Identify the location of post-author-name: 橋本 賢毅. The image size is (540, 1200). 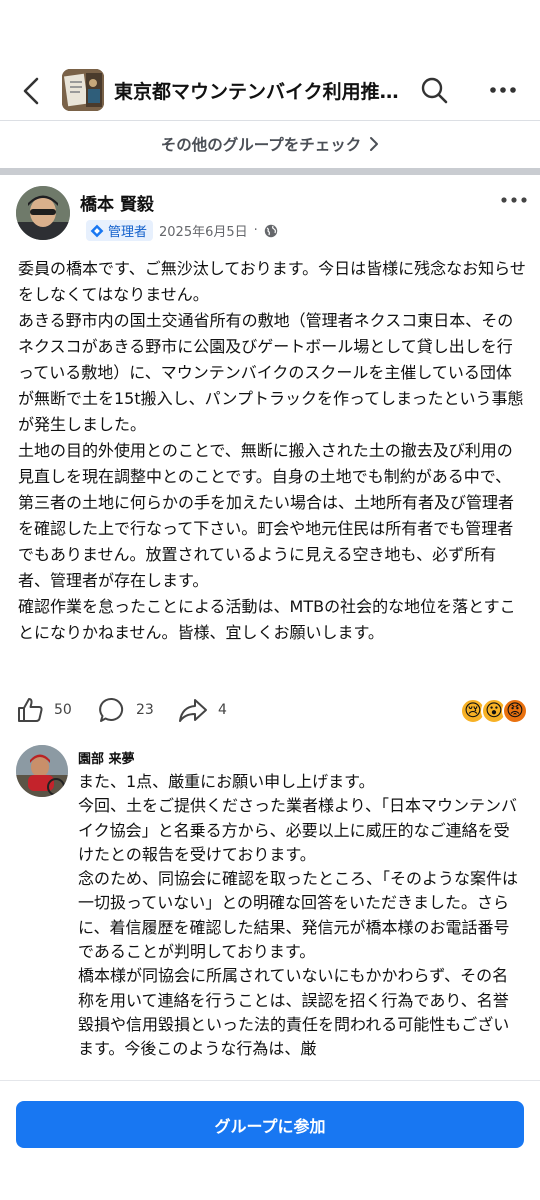
(117, 202).